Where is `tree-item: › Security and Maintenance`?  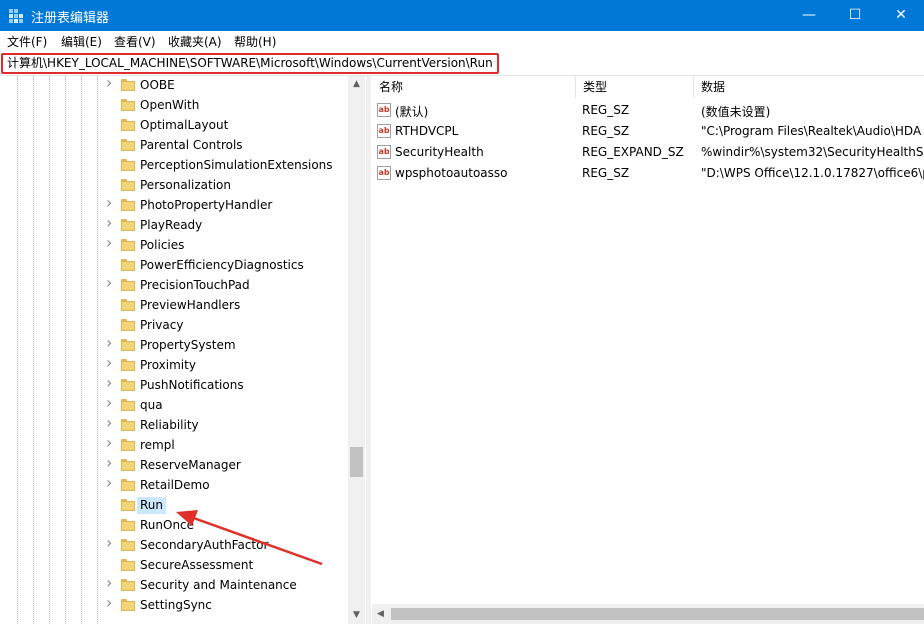
tree-item: › Security and Maintenance is located at coordinates (174, 585).